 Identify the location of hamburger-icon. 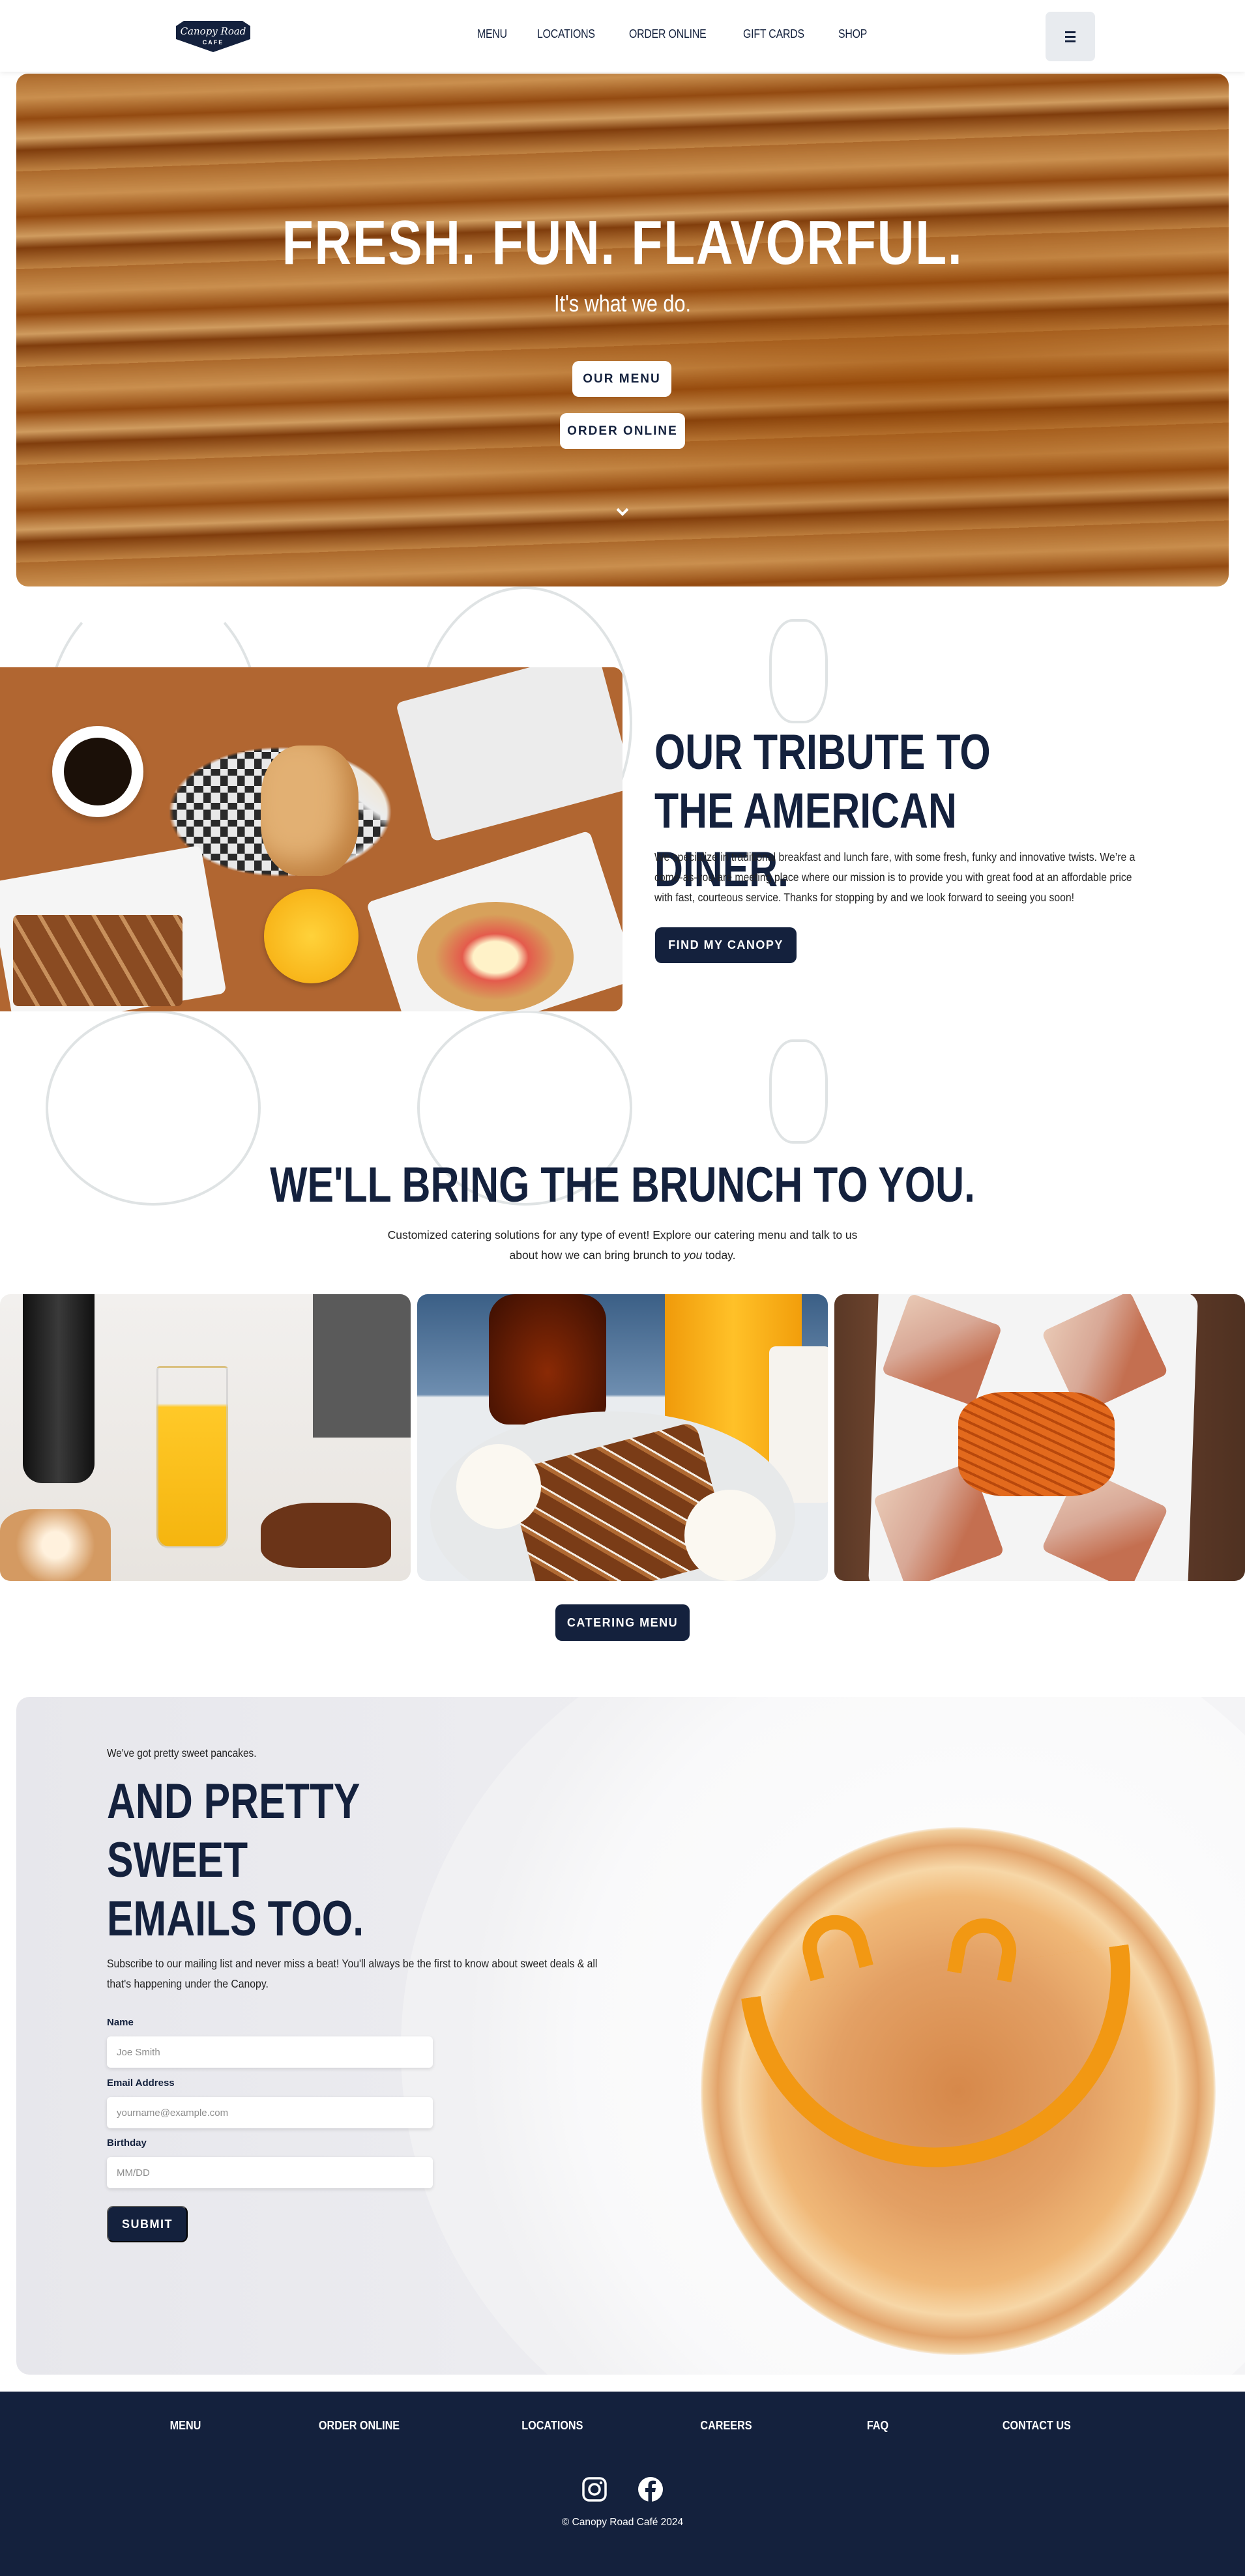
(1070, 37).